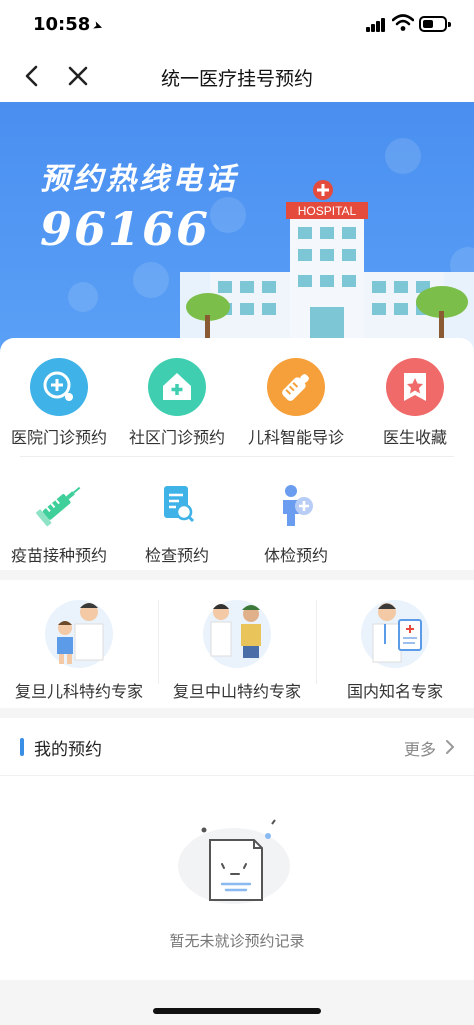  Describe the element at coordinates (237, 1011) in the screenshot. I see `home-indicator` at that location.